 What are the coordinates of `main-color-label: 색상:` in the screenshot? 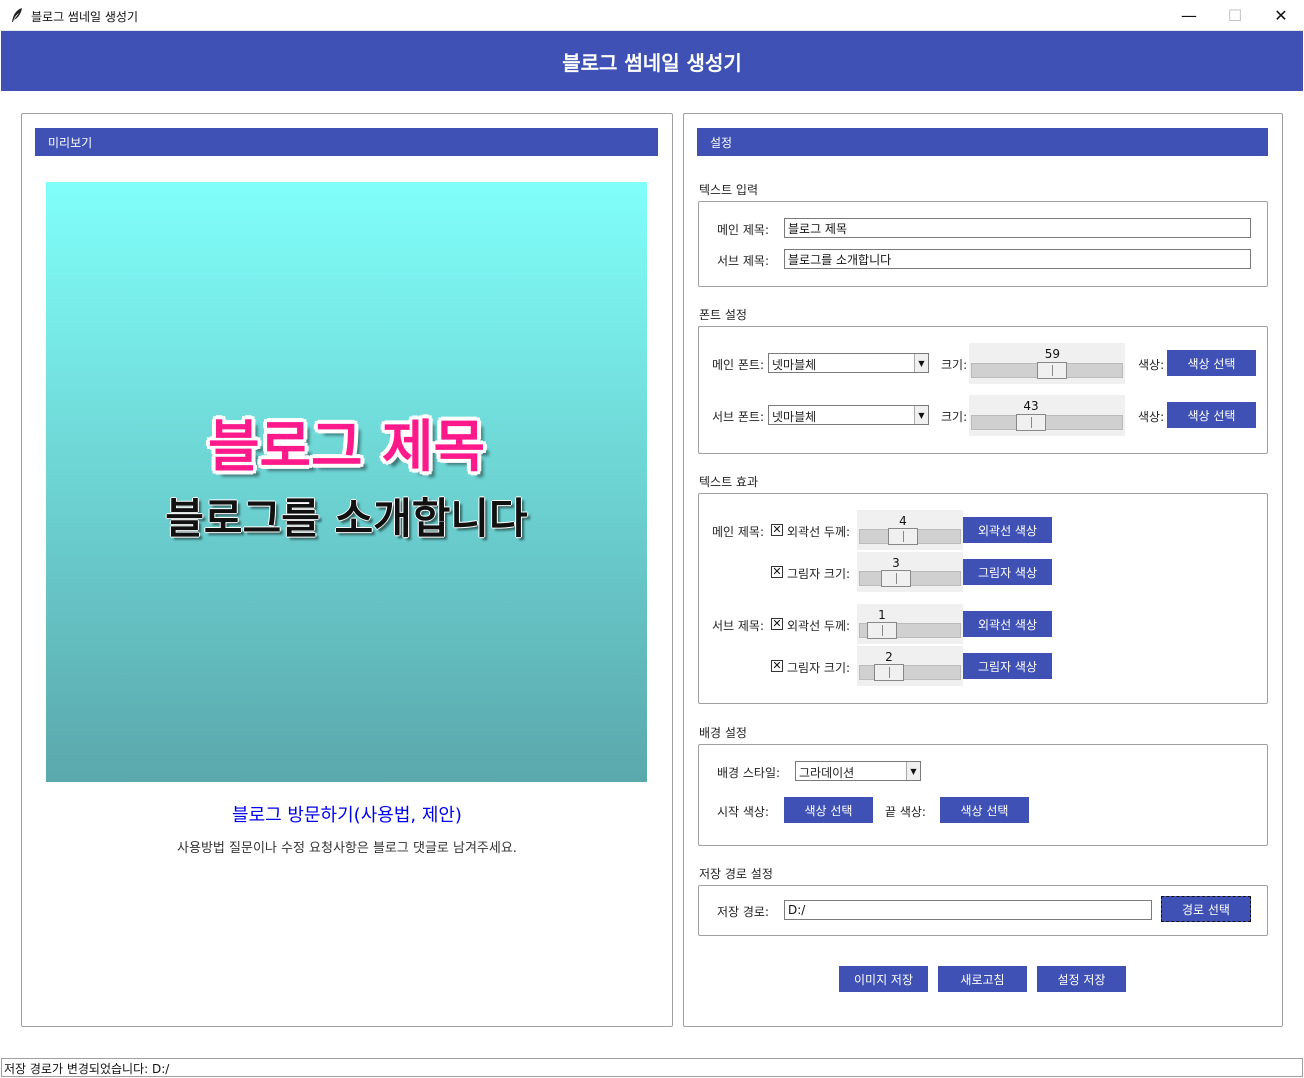 It's located at (1151, 365).